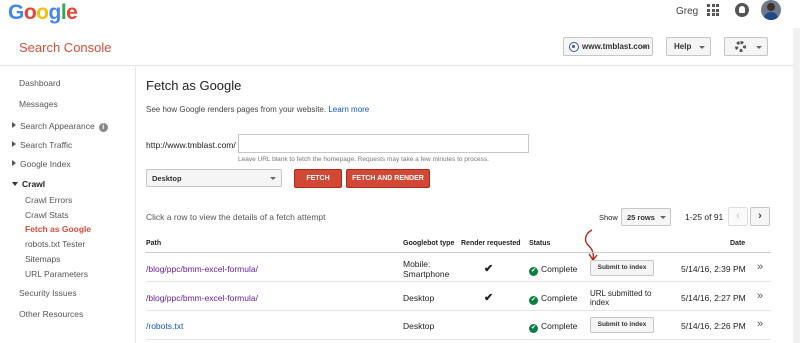  I want to click on settings-button, so click(746, 46).